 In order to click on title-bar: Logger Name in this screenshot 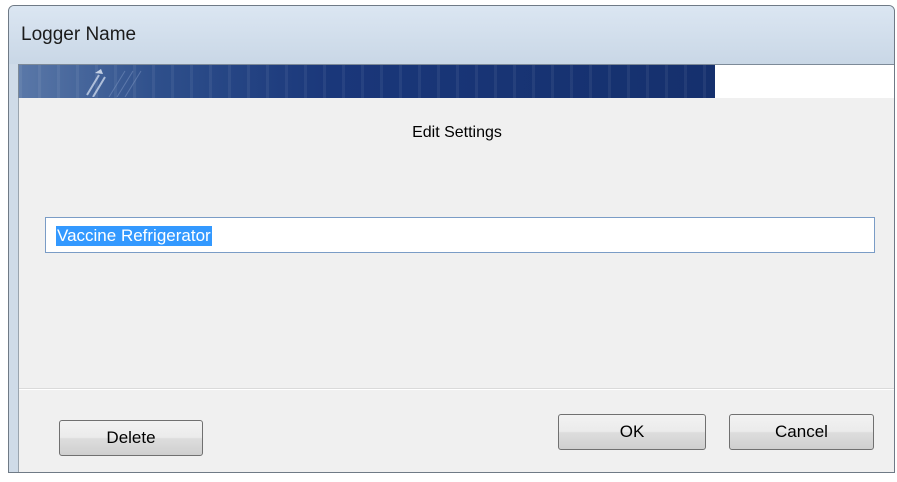, I will do `click(451, 35)`.